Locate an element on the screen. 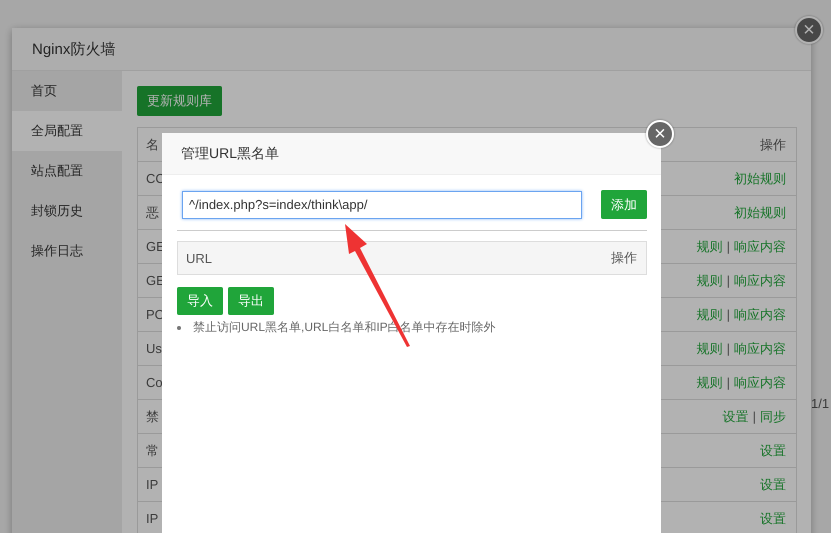  close-button: × is located at coordinates (809, 30).